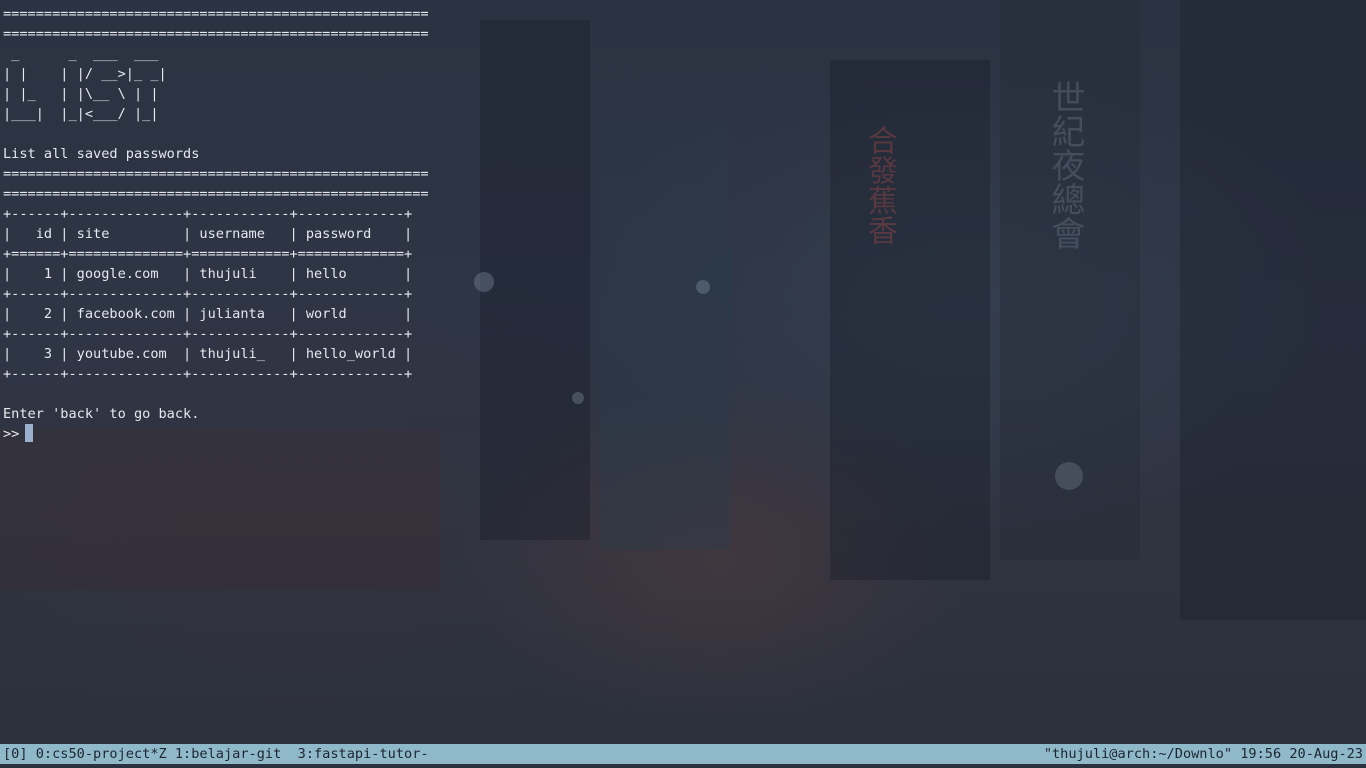 This screenshot has width=1366, height=768. What do you see at coordinates (101, 414) in the screenshot?
I see `back-instruction: Enter 'back' to go back.` at bounding box center [101, 414].